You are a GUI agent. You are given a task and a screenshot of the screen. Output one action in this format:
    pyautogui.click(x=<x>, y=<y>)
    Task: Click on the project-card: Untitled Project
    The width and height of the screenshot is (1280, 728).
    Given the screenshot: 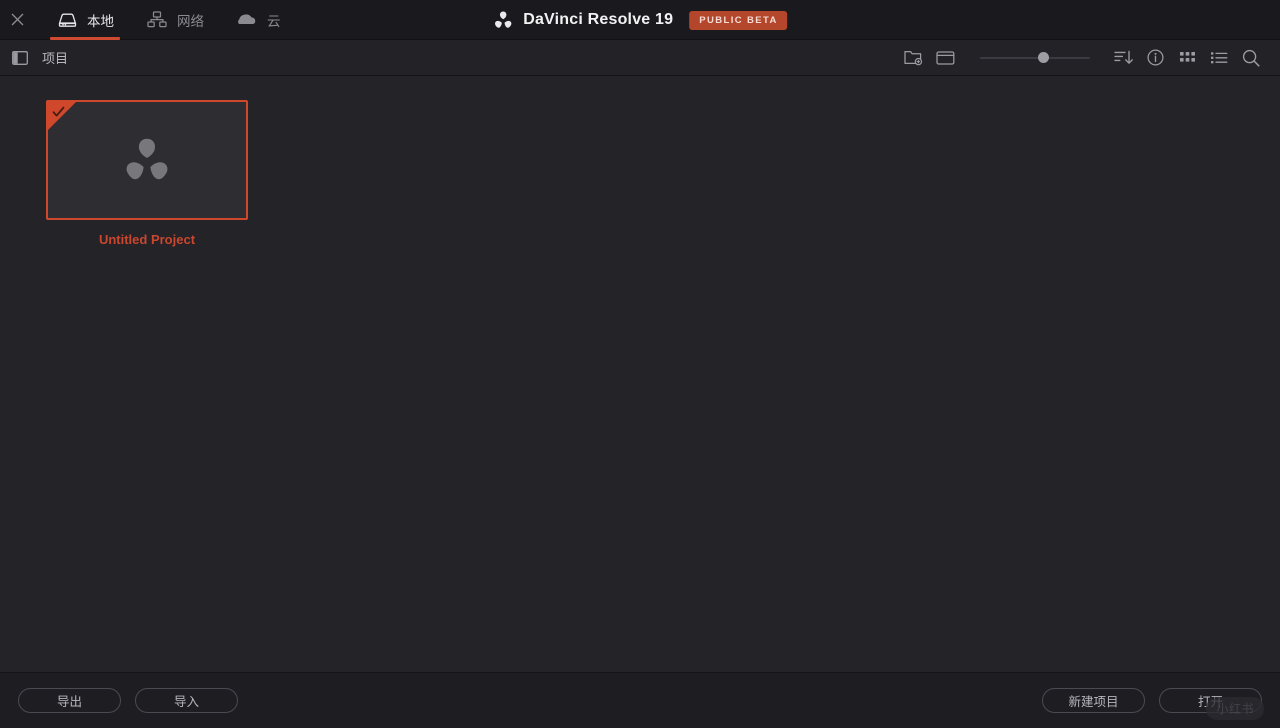 What is the action you would take?
    pyautogui.click(x=147, y=173)
    